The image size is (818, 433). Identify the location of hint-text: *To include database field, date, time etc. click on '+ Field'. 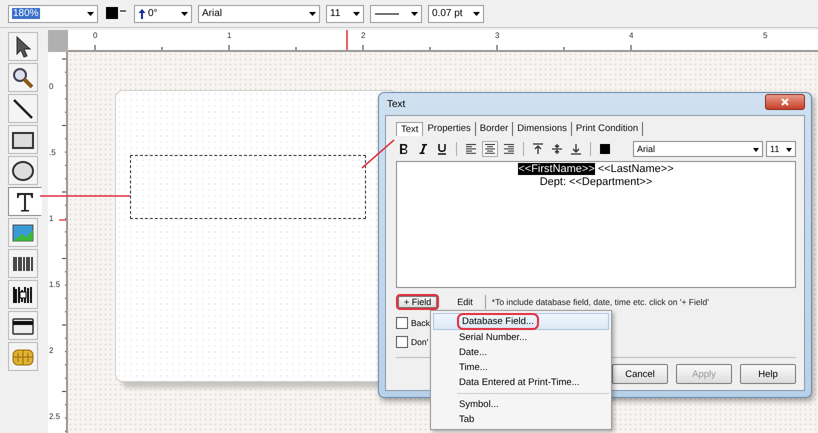
(600, 302).